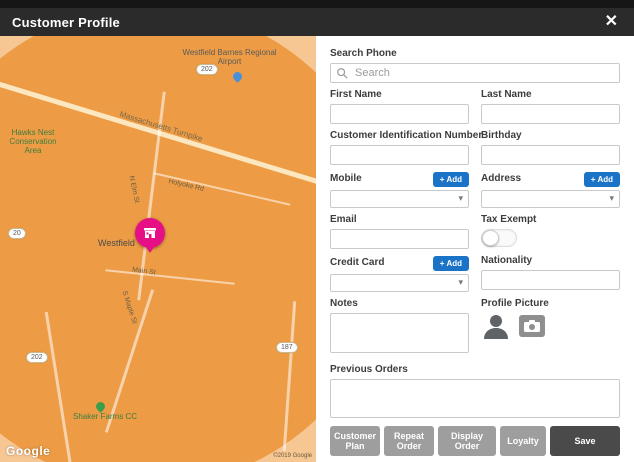 The width and height of the screenshot is (634, 462). Describe the element at coordinates (357, 262) in the screenshot. I see `credit-card-label: Credit Card` at that location.